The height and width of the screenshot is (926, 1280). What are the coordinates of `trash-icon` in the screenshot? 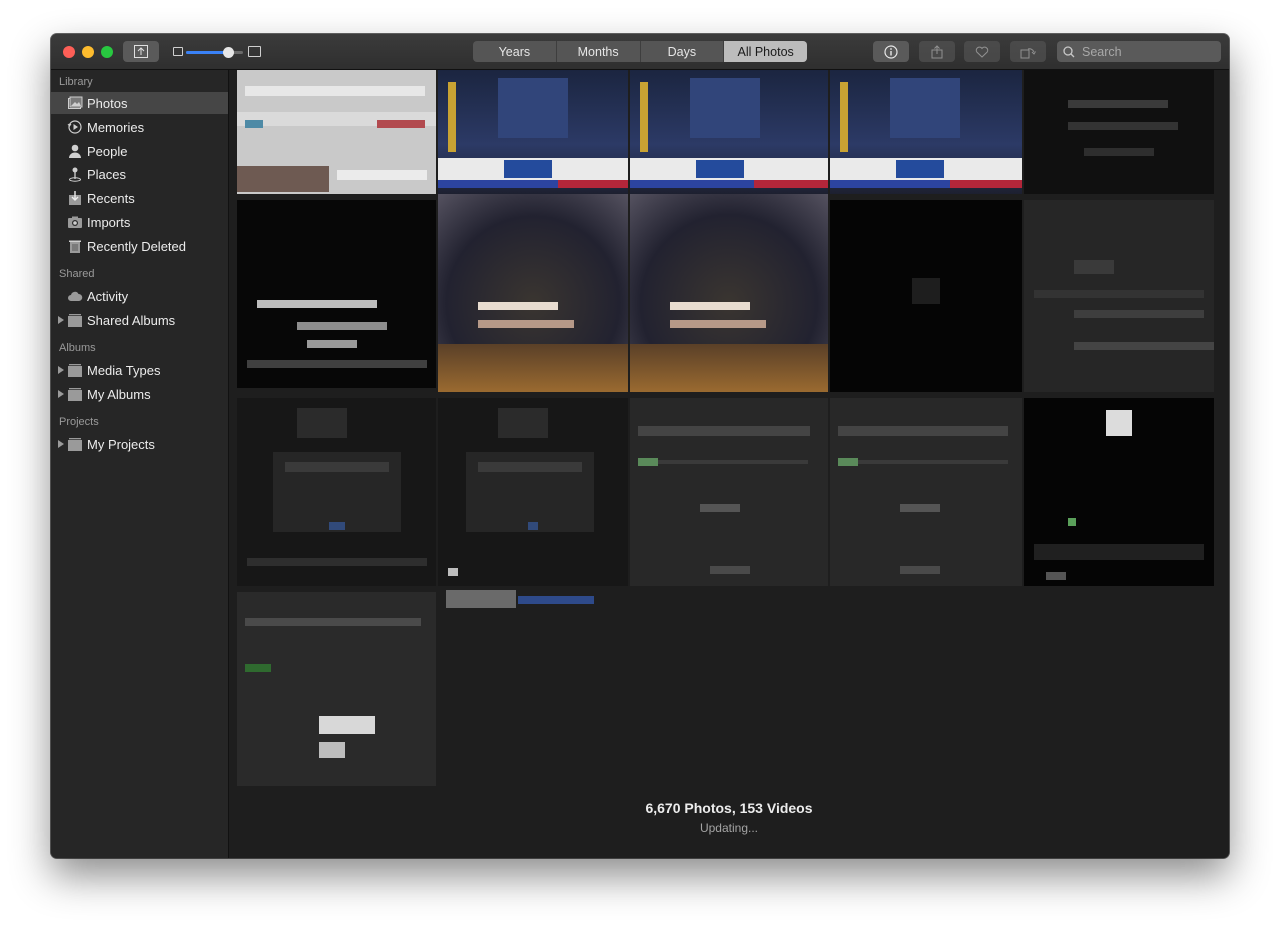 It's located at (75, 246).